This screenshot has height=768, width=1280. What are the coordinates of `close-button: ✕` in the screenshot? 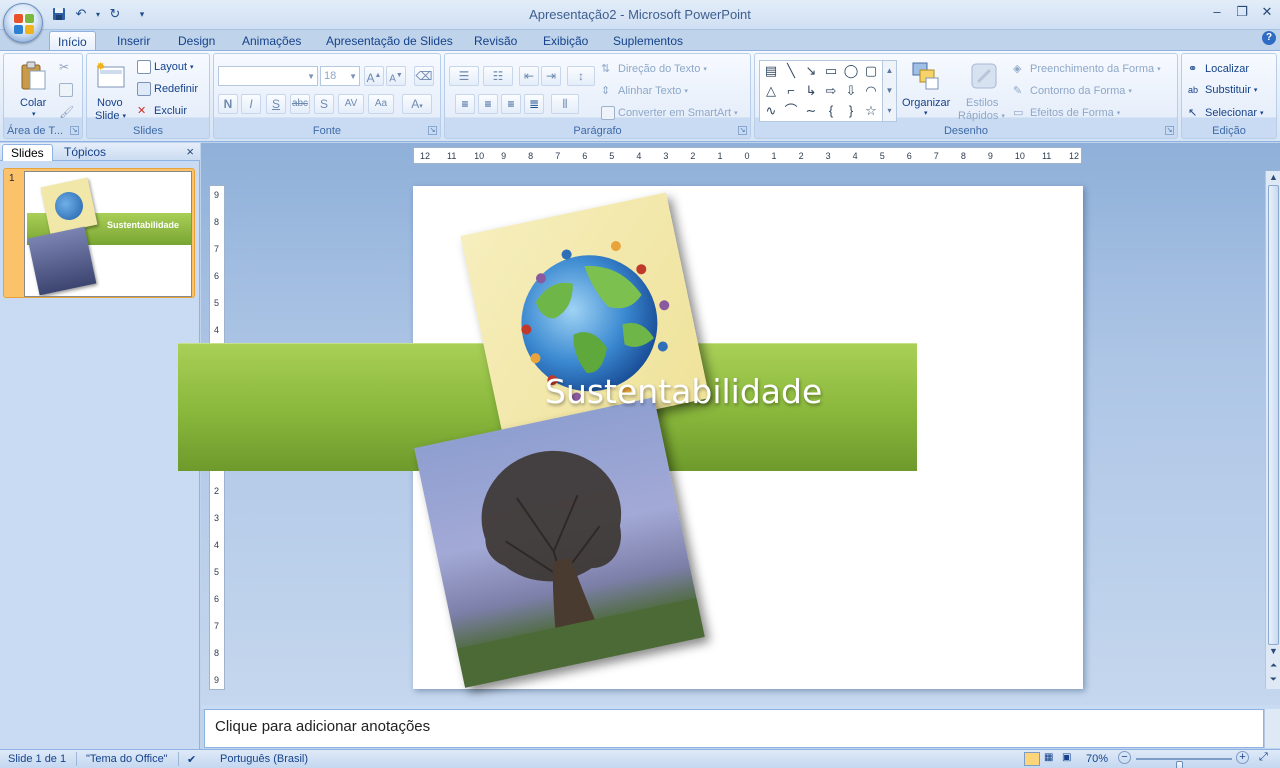 It's located at (1267, 13).